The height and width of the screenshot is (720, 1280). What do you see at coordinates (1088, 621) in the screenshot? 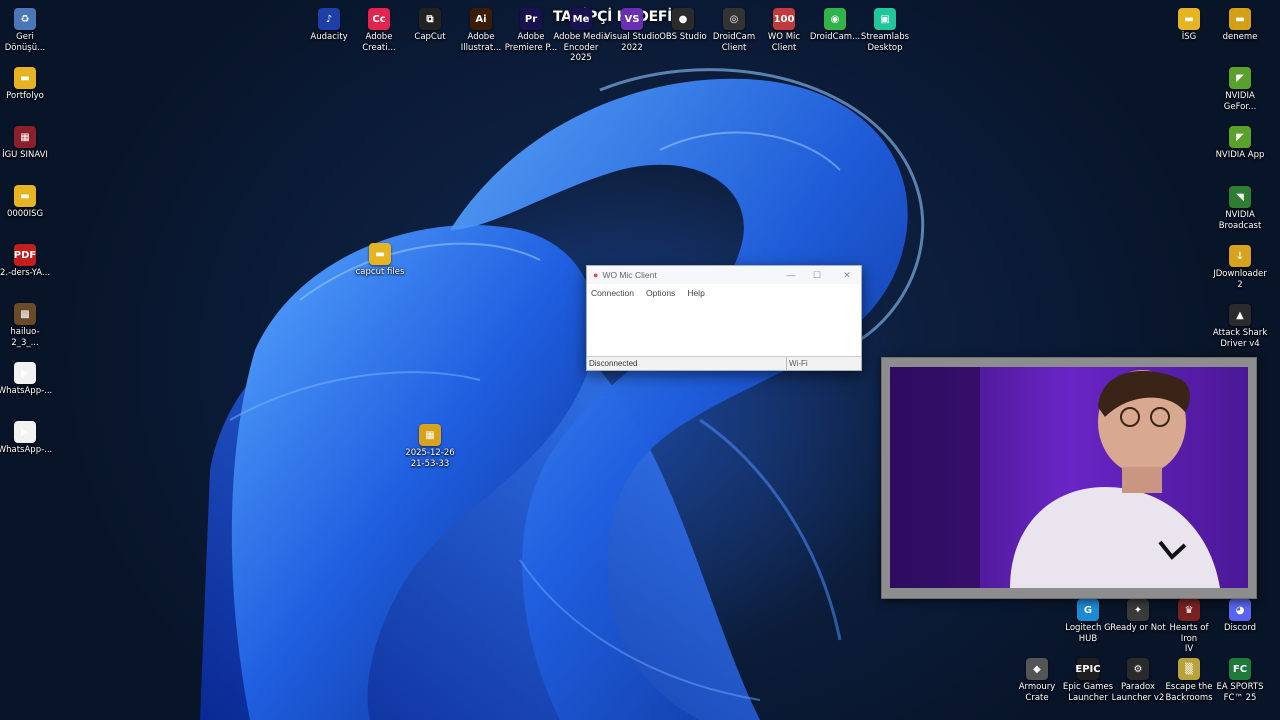
I see `desktop-shortcut-br-0: G Logitech G HUB` at bounding box center [1088, 621].